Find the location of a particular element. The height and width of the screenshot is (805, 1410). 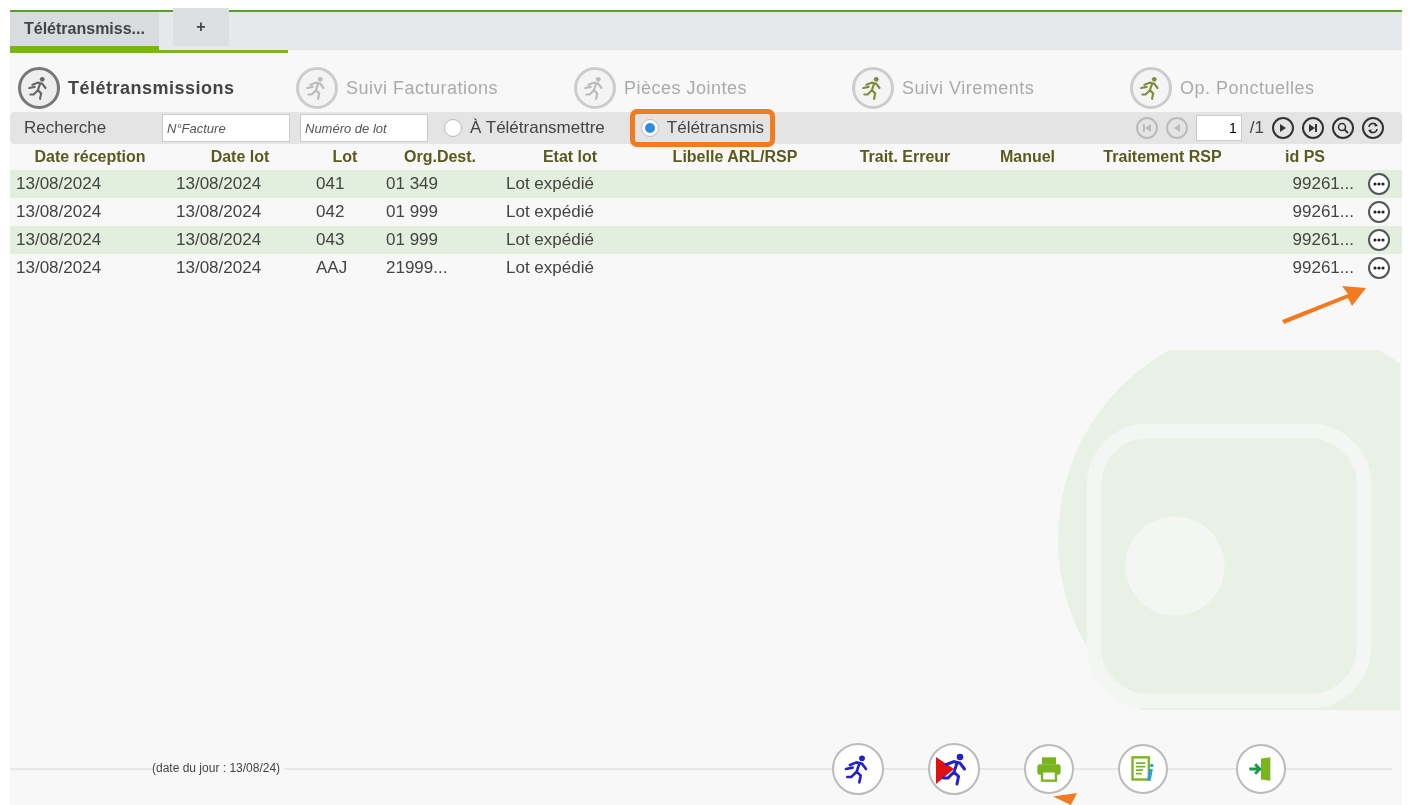

next-page-icon is located at coordinates (1283, 128).